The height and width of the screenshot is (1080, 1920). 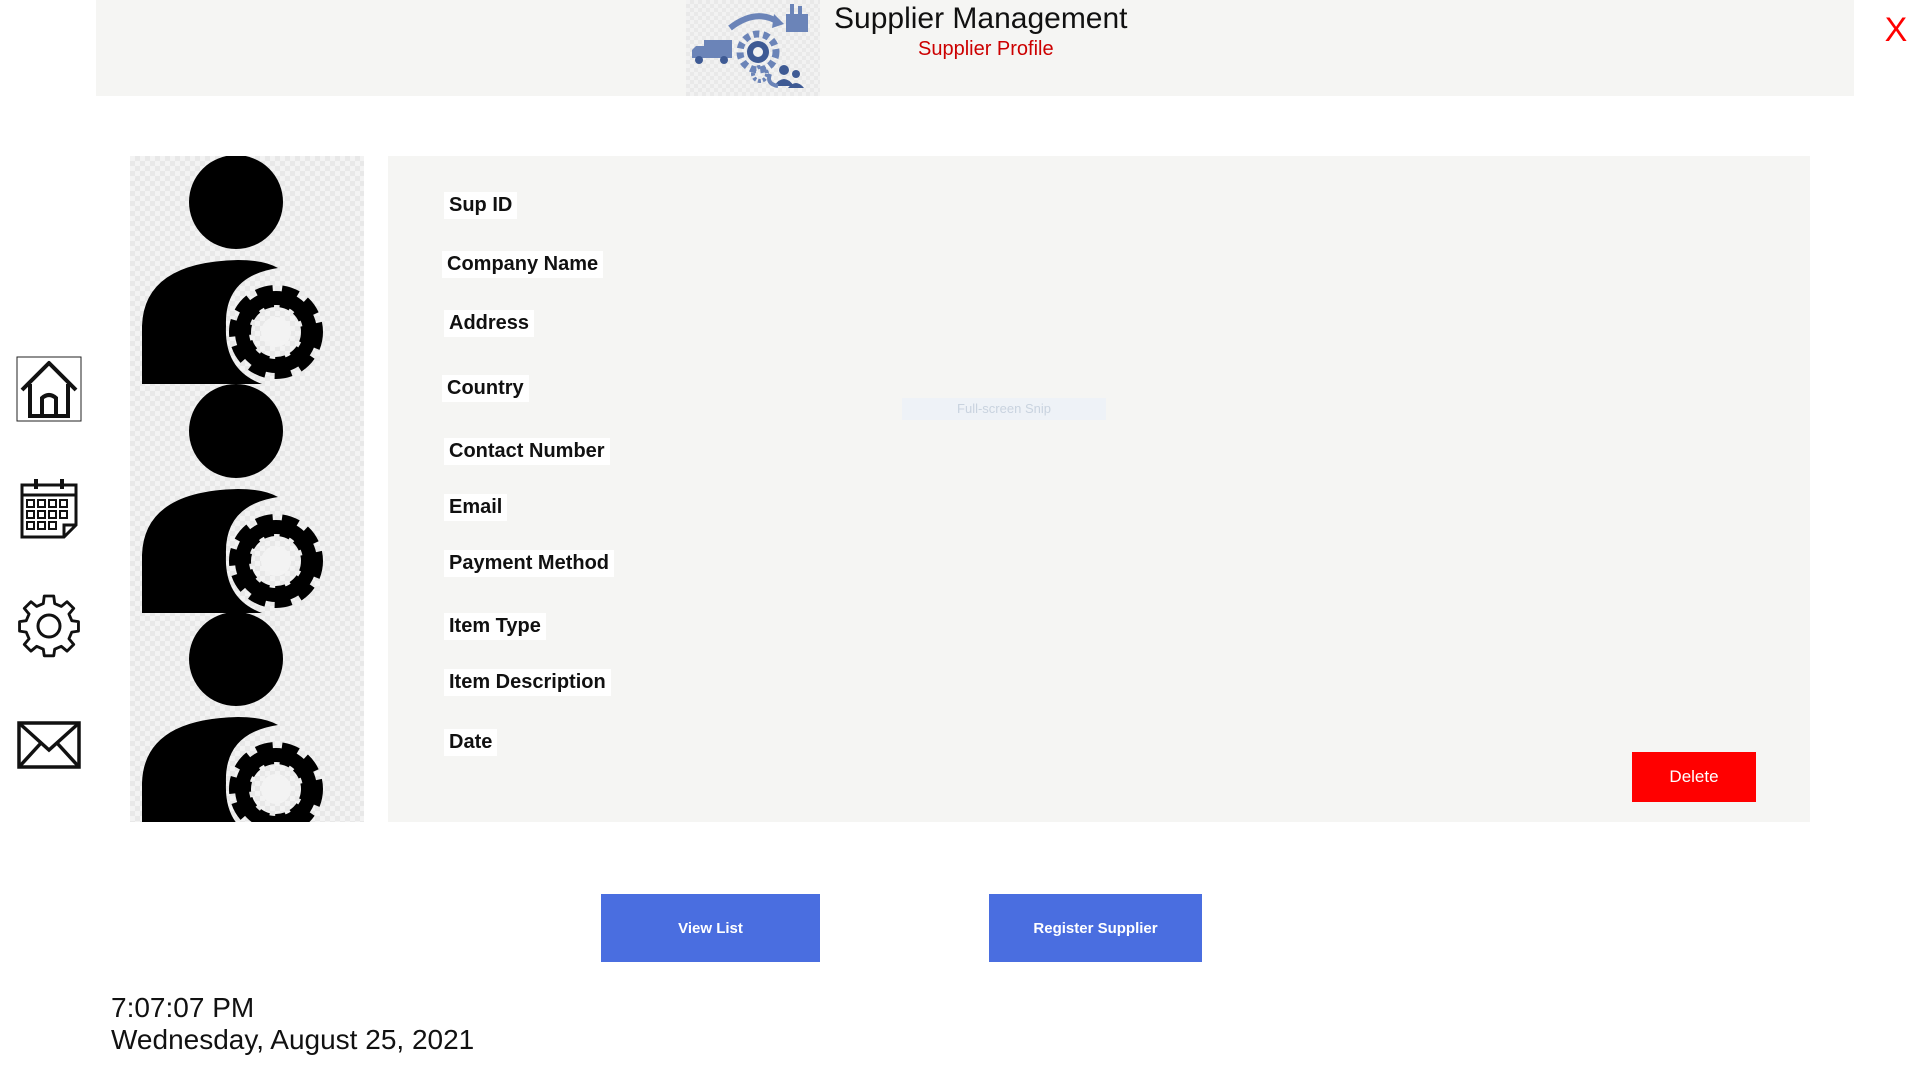 What do you see at coordinates (489, 323) in the screenshot?
I see `address-label: Address` at bounding box center [489, 323].